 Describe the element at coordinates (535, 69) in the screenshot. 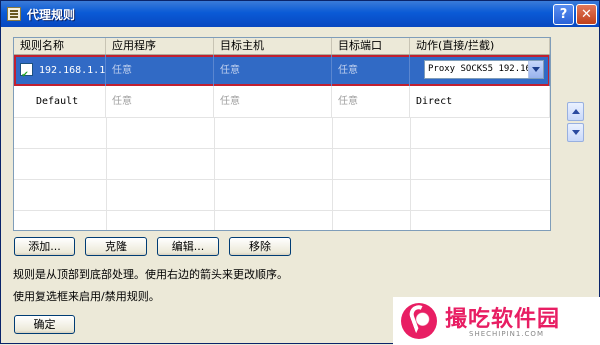

I see `dropdown-arrow-icon` at that location.